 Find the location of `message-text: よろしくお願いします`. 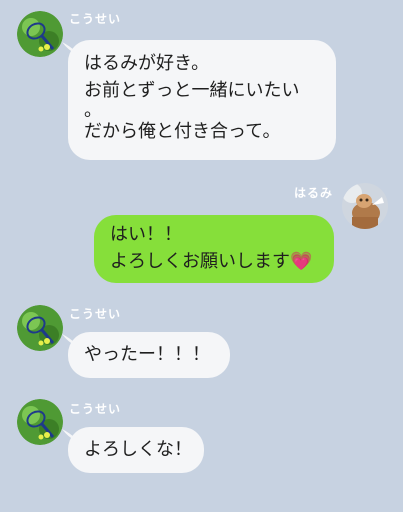

message-text: よろしくお願いします is located at coordinates (200, 261).